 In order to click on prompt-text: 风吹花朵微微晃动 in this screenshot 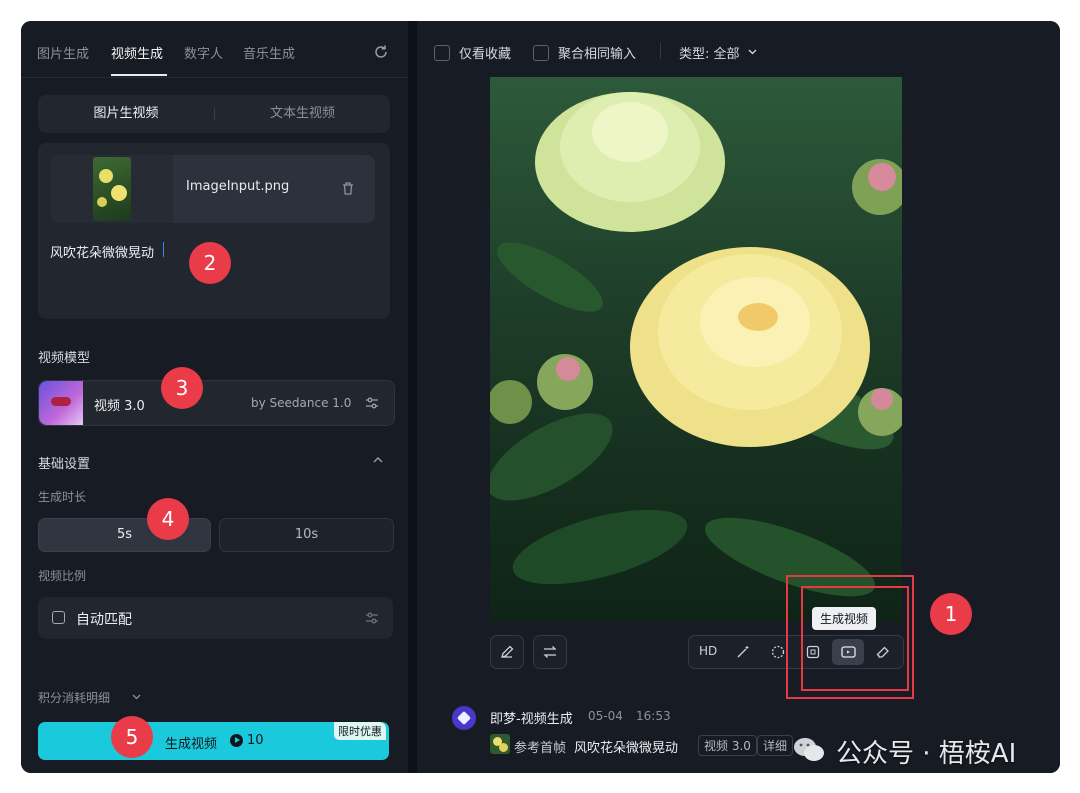, I will do `click(102, 251)`.